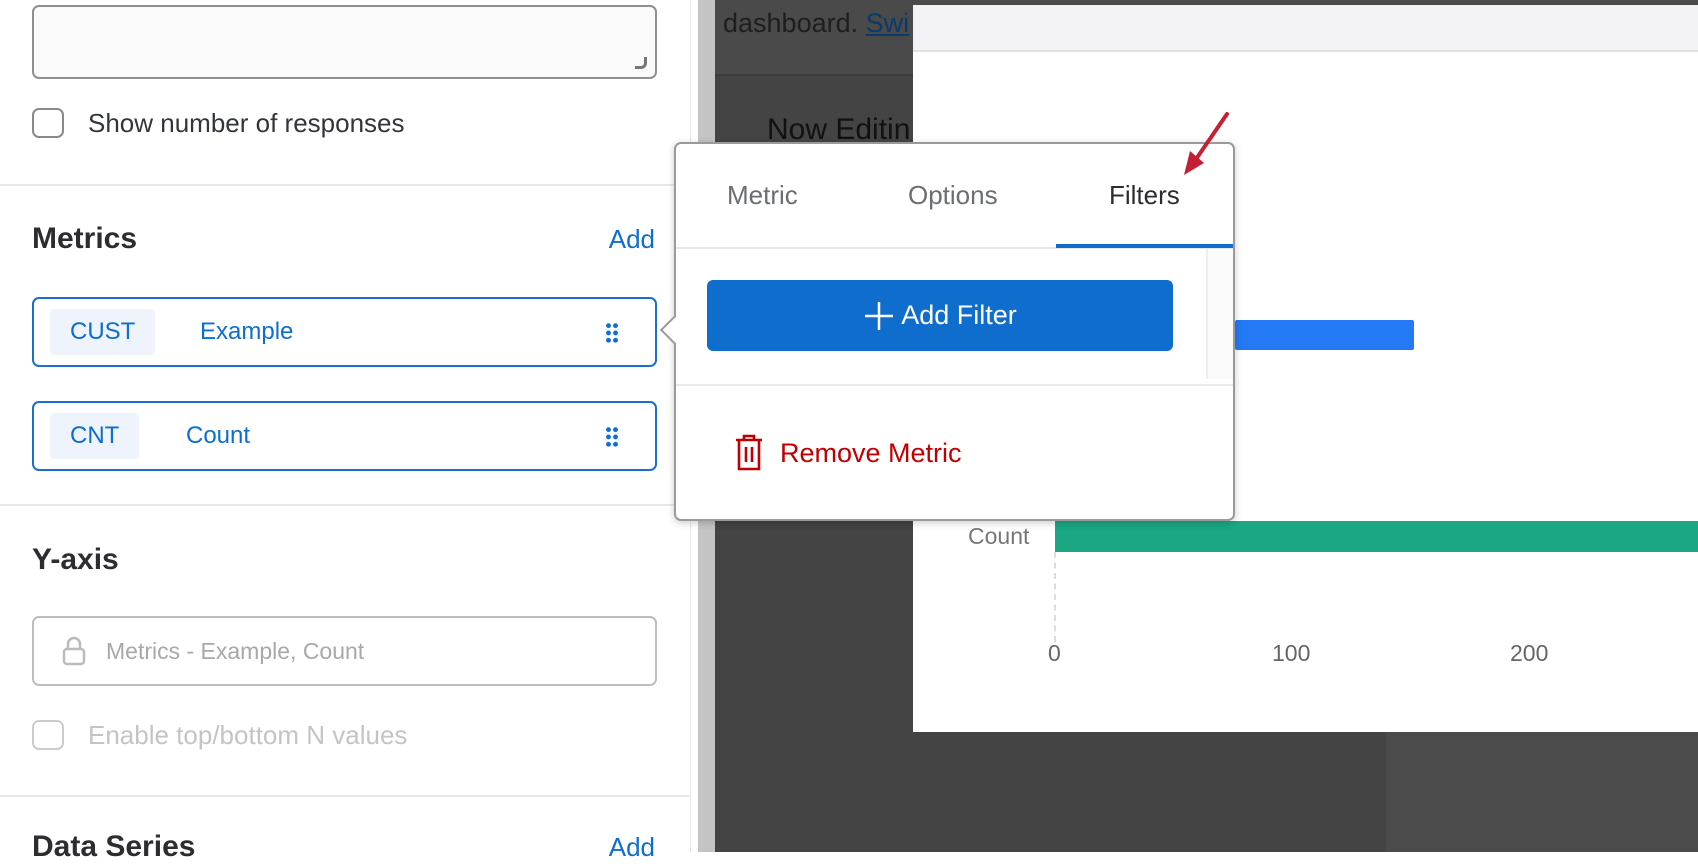  What do you see at coordinates (1376, 536) in the screenshot?
I see `bar-count` at bounding box center [1376, 536].